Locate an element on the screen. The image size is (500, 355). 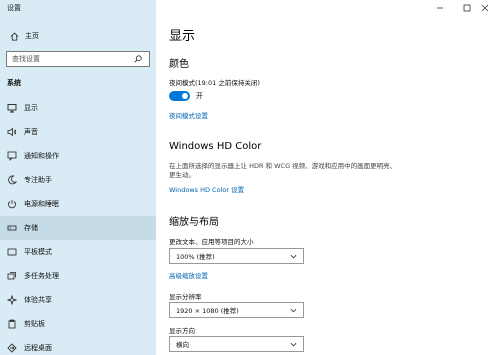
share-icon is located at coordinates (12, 300).